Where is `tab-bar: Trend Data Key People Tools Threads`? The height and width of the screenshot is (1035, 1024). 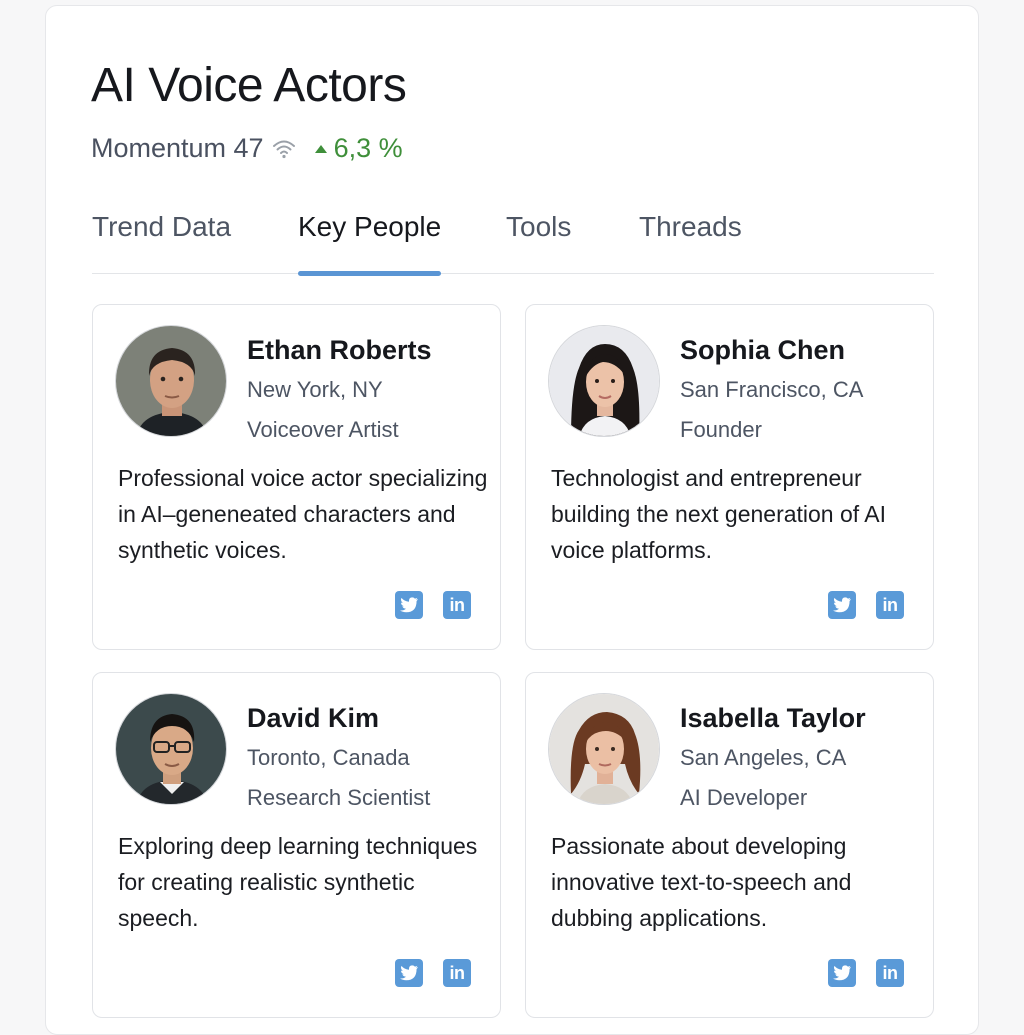 tab-bar: Trend Data Key People Tools Threads is located at coordinates (513, 243).